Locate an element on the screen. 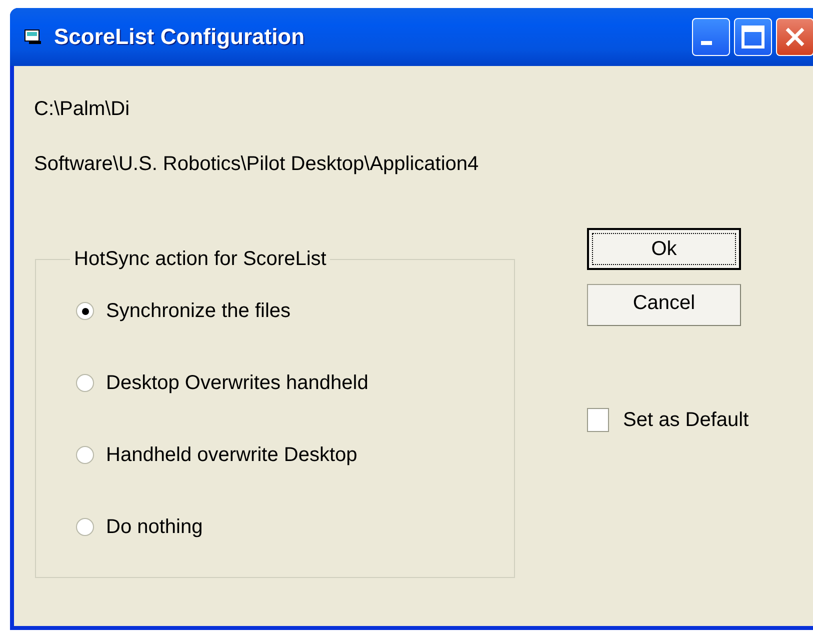 This screenshot has width=813, height=635. minimize-button is located at coordinates (711, 37).